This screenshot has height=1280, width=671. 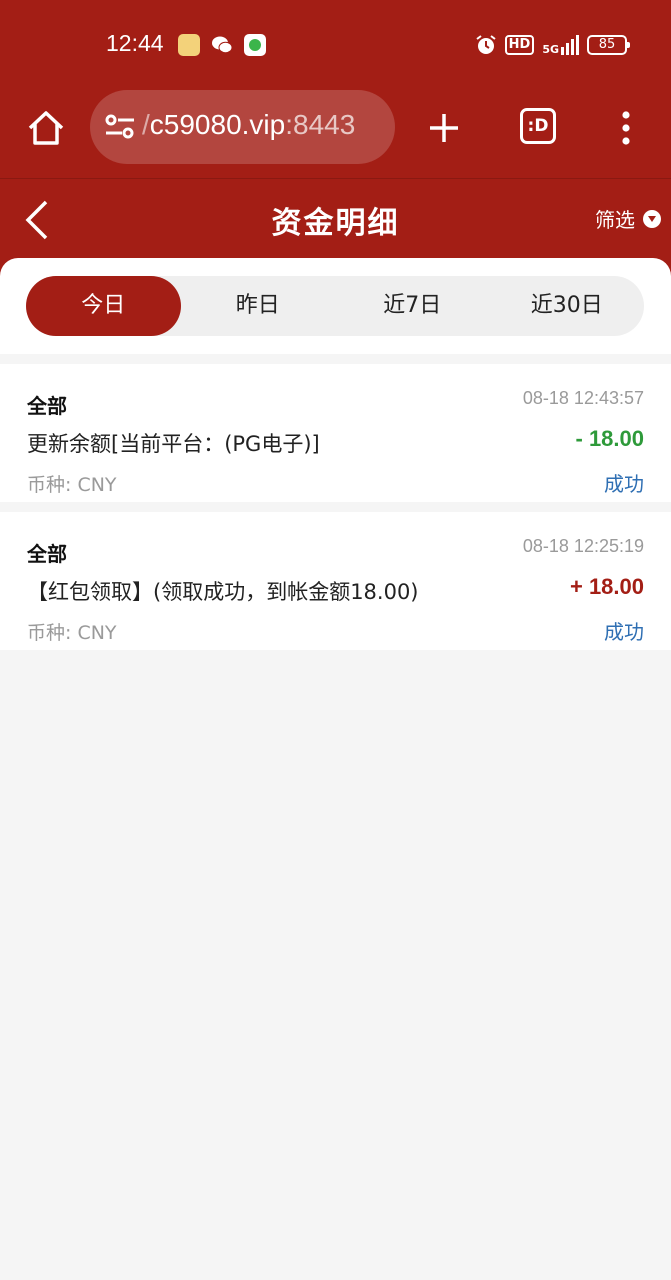 I want to click on browser-toolbar: /c59080.vip:8443 :D, so click(x=335, y=134).